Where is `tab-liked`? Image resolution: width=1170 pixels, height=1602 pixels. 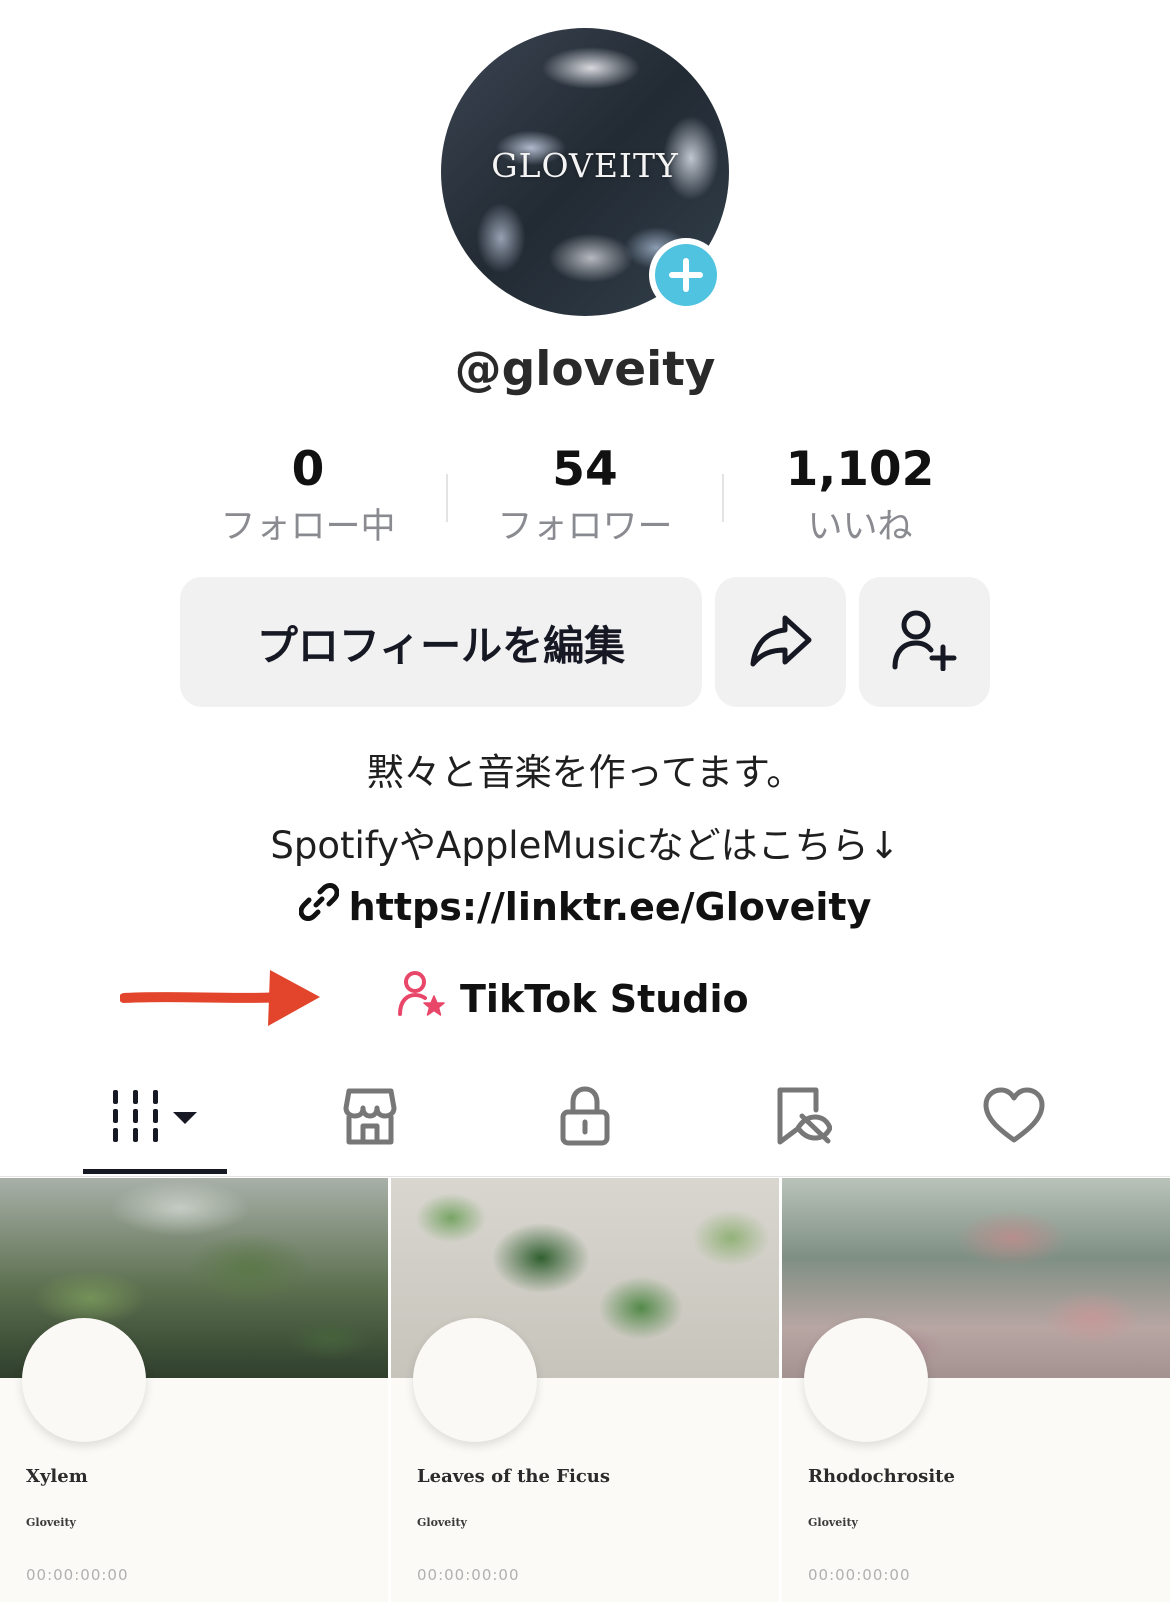
tab-liked is located at coordinates (1014, 1118).